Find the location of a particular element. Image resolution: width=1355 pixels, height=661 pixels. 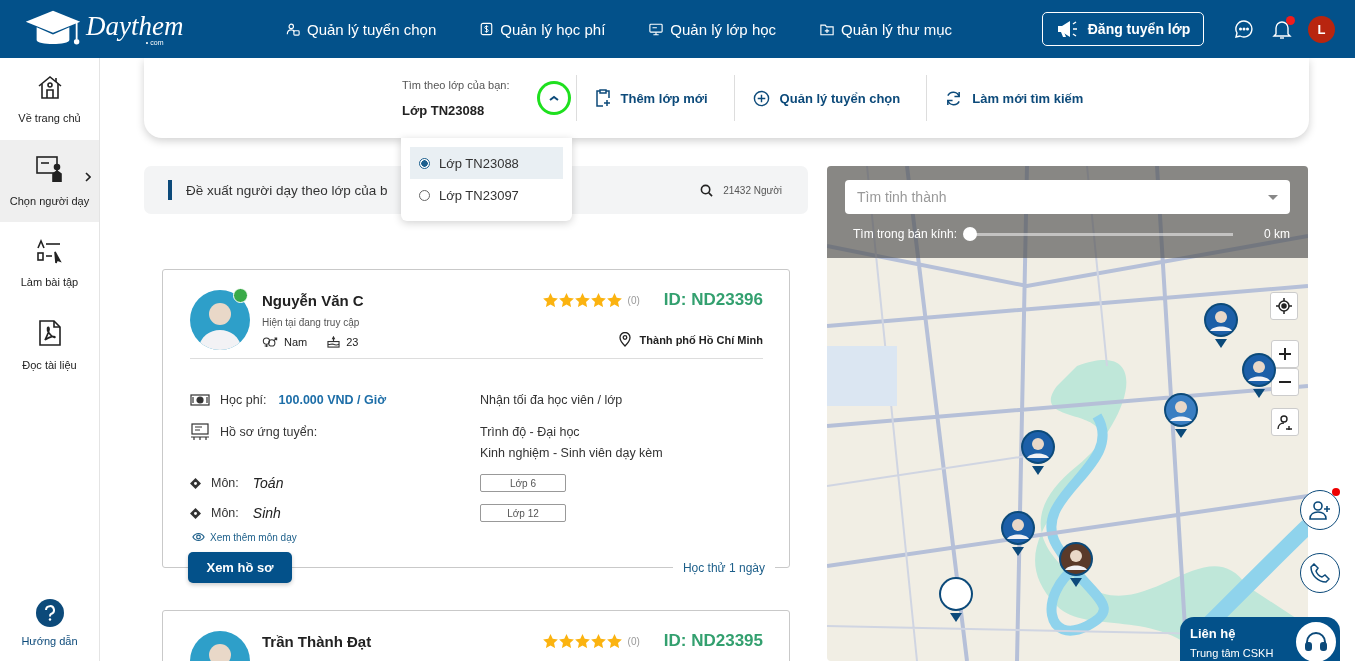

chevron-up-icon is located at coordinates (553, 98).